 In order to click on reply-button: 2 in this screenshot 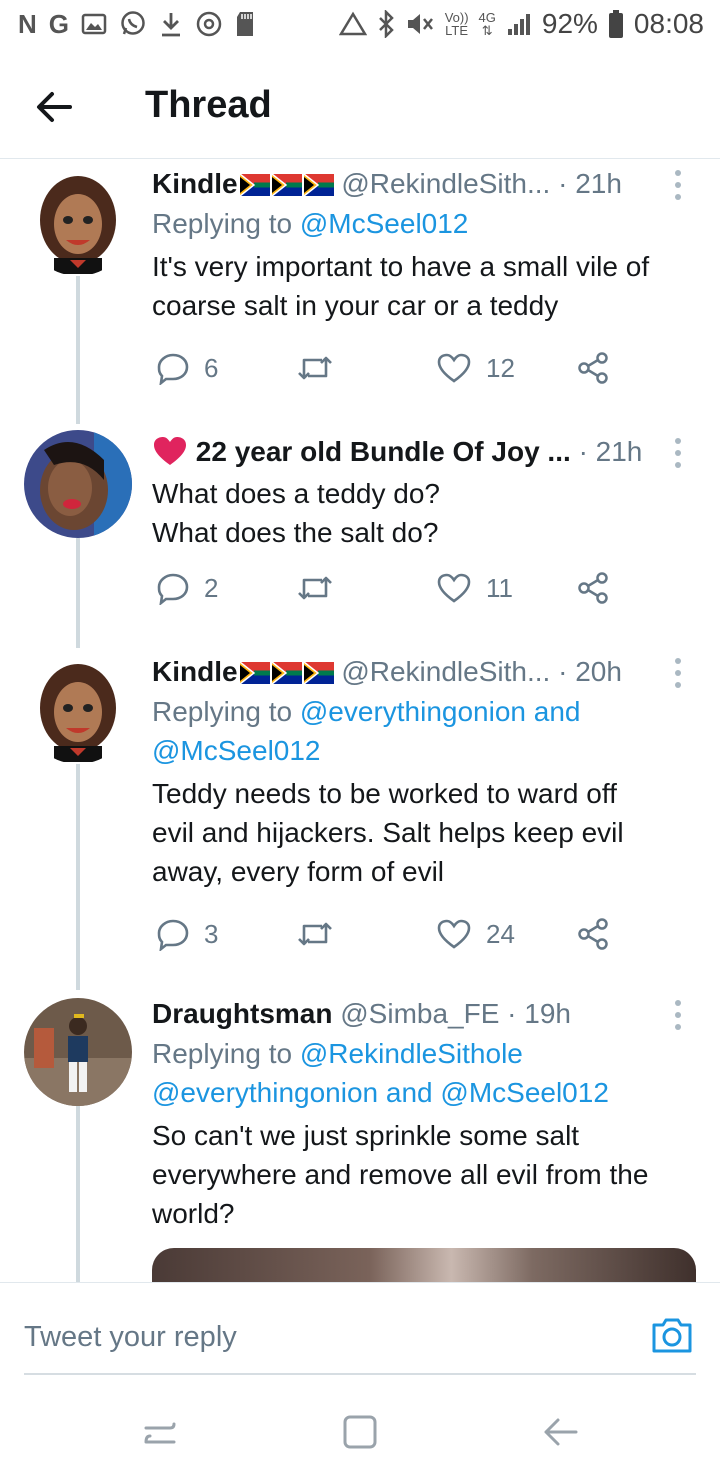, I will do `click(187, 588)`.